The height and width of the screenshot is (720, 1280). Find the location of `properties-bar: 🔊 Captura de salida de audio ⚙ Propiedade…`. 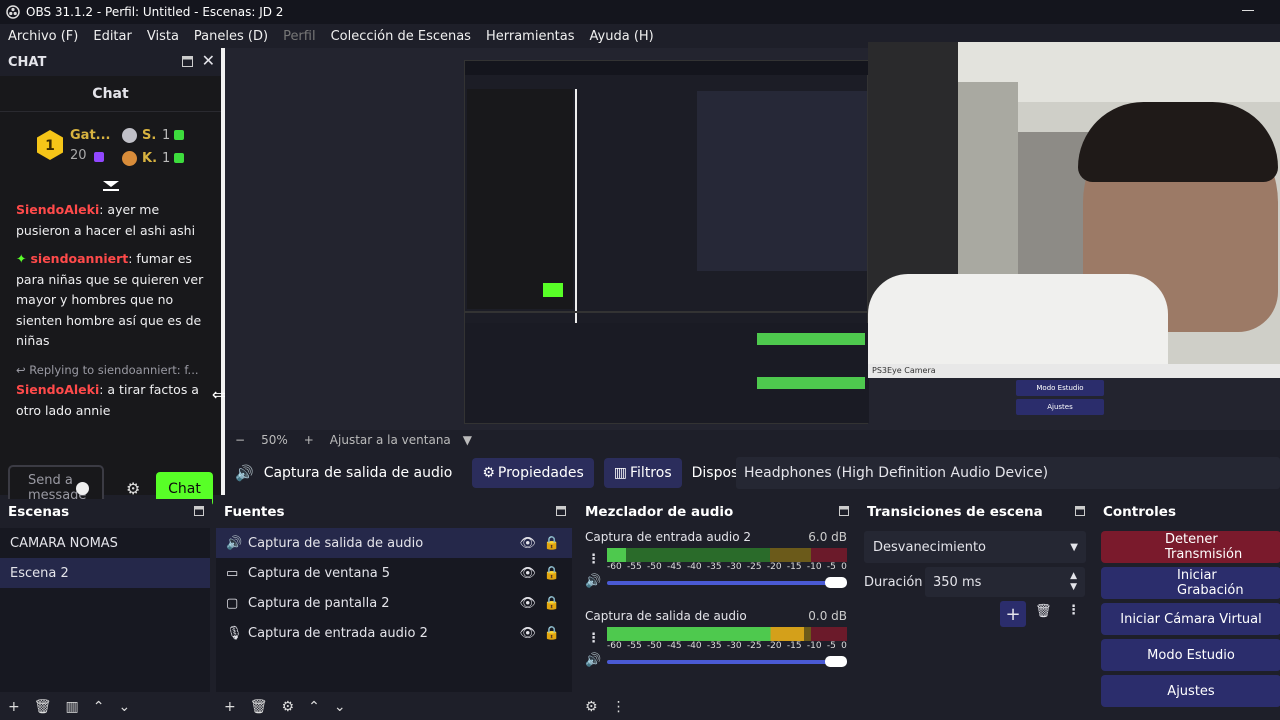

properties-bar: 🔊 Captura de salida de audio ⚙ Propiedade… is located at coordinates (752, 473).